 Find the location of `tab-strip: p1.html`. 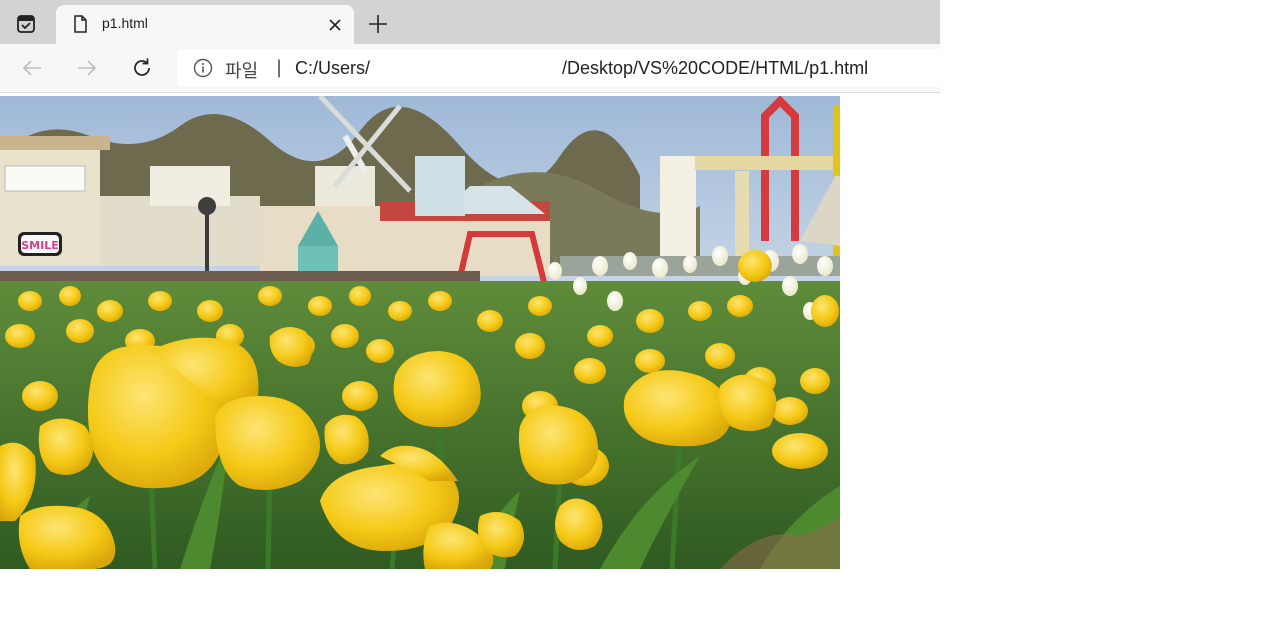

tab-strip: p1.html is located at coordinates (470, 22).